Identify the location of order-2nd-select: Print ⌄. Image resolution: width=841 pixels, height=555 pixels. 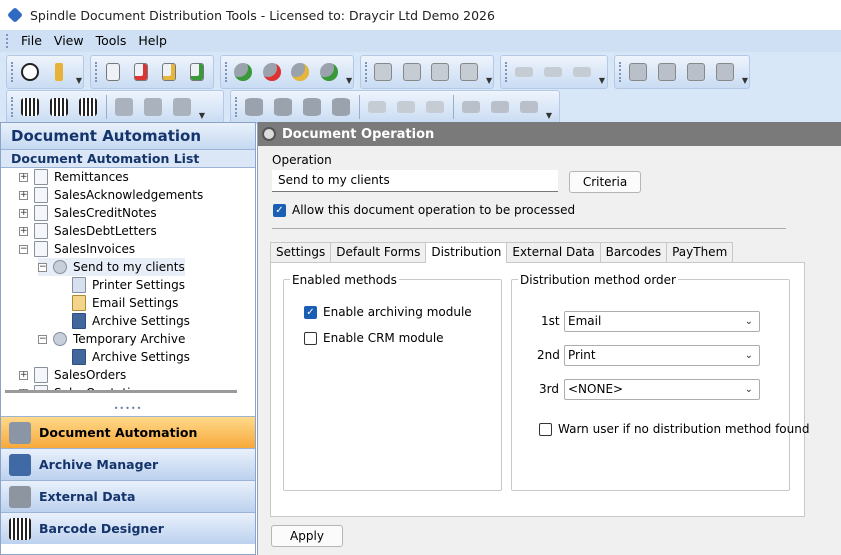
(662, 355).